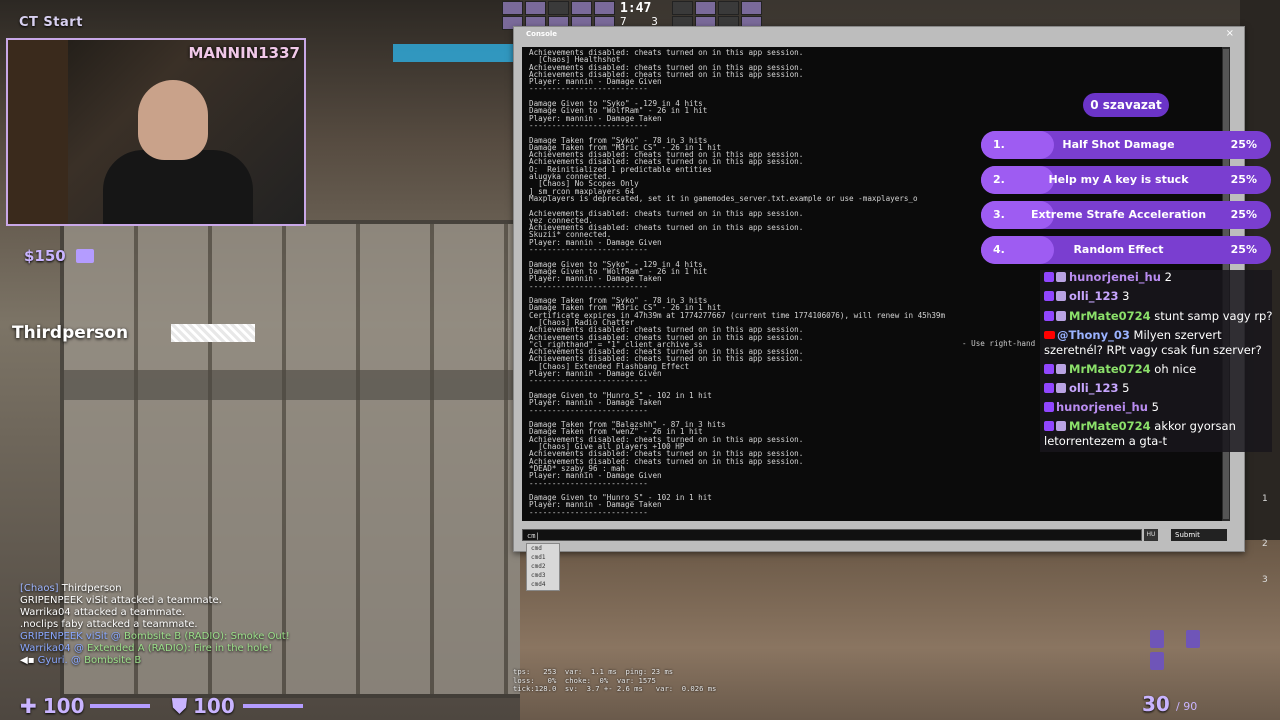 This screenshot has height=720, width=1280. I want to click on slot-number: 3, so click(1265, 580).